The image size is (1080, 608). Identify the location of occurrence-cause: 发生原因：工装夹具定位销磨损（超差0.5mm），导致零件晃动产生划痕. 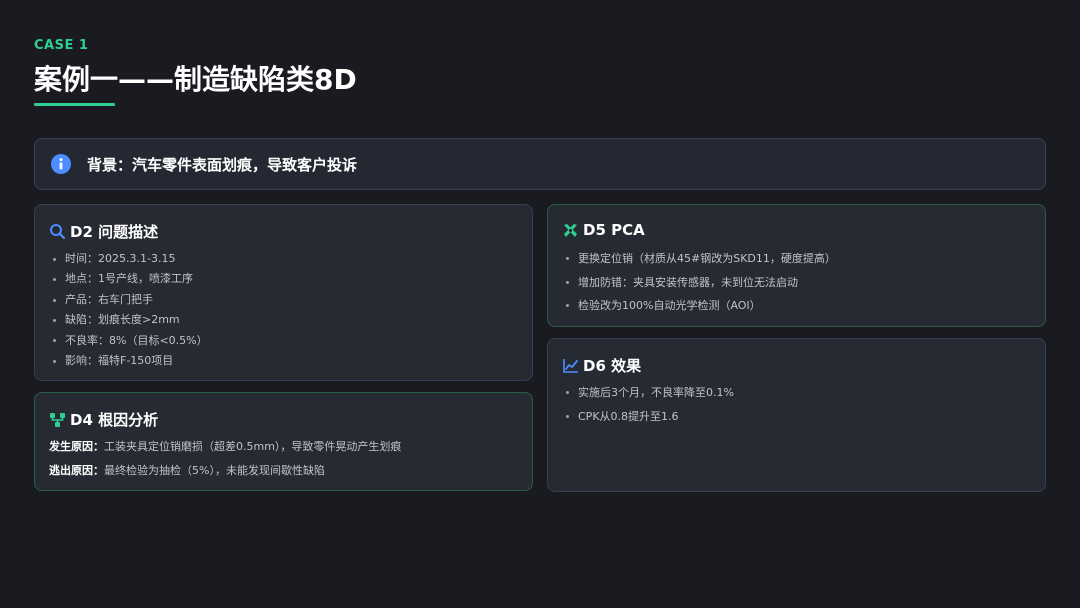
(225, 446).